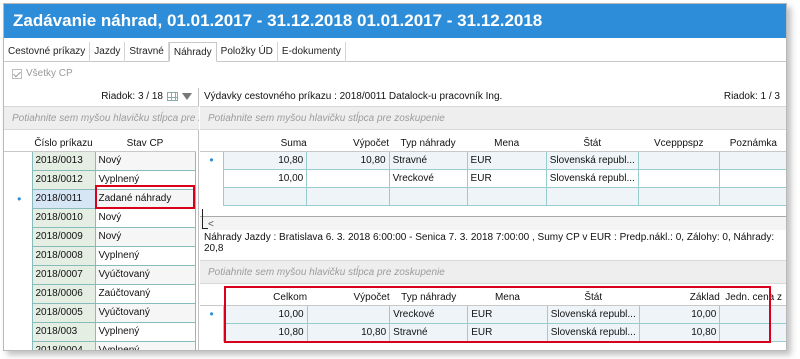 The image size is (800, 359). What do you see at coordinates (679, 144) in the screenshot?
I see `column-header-vcepppspz: Vcepppspz` at bounding box center [679, 144].